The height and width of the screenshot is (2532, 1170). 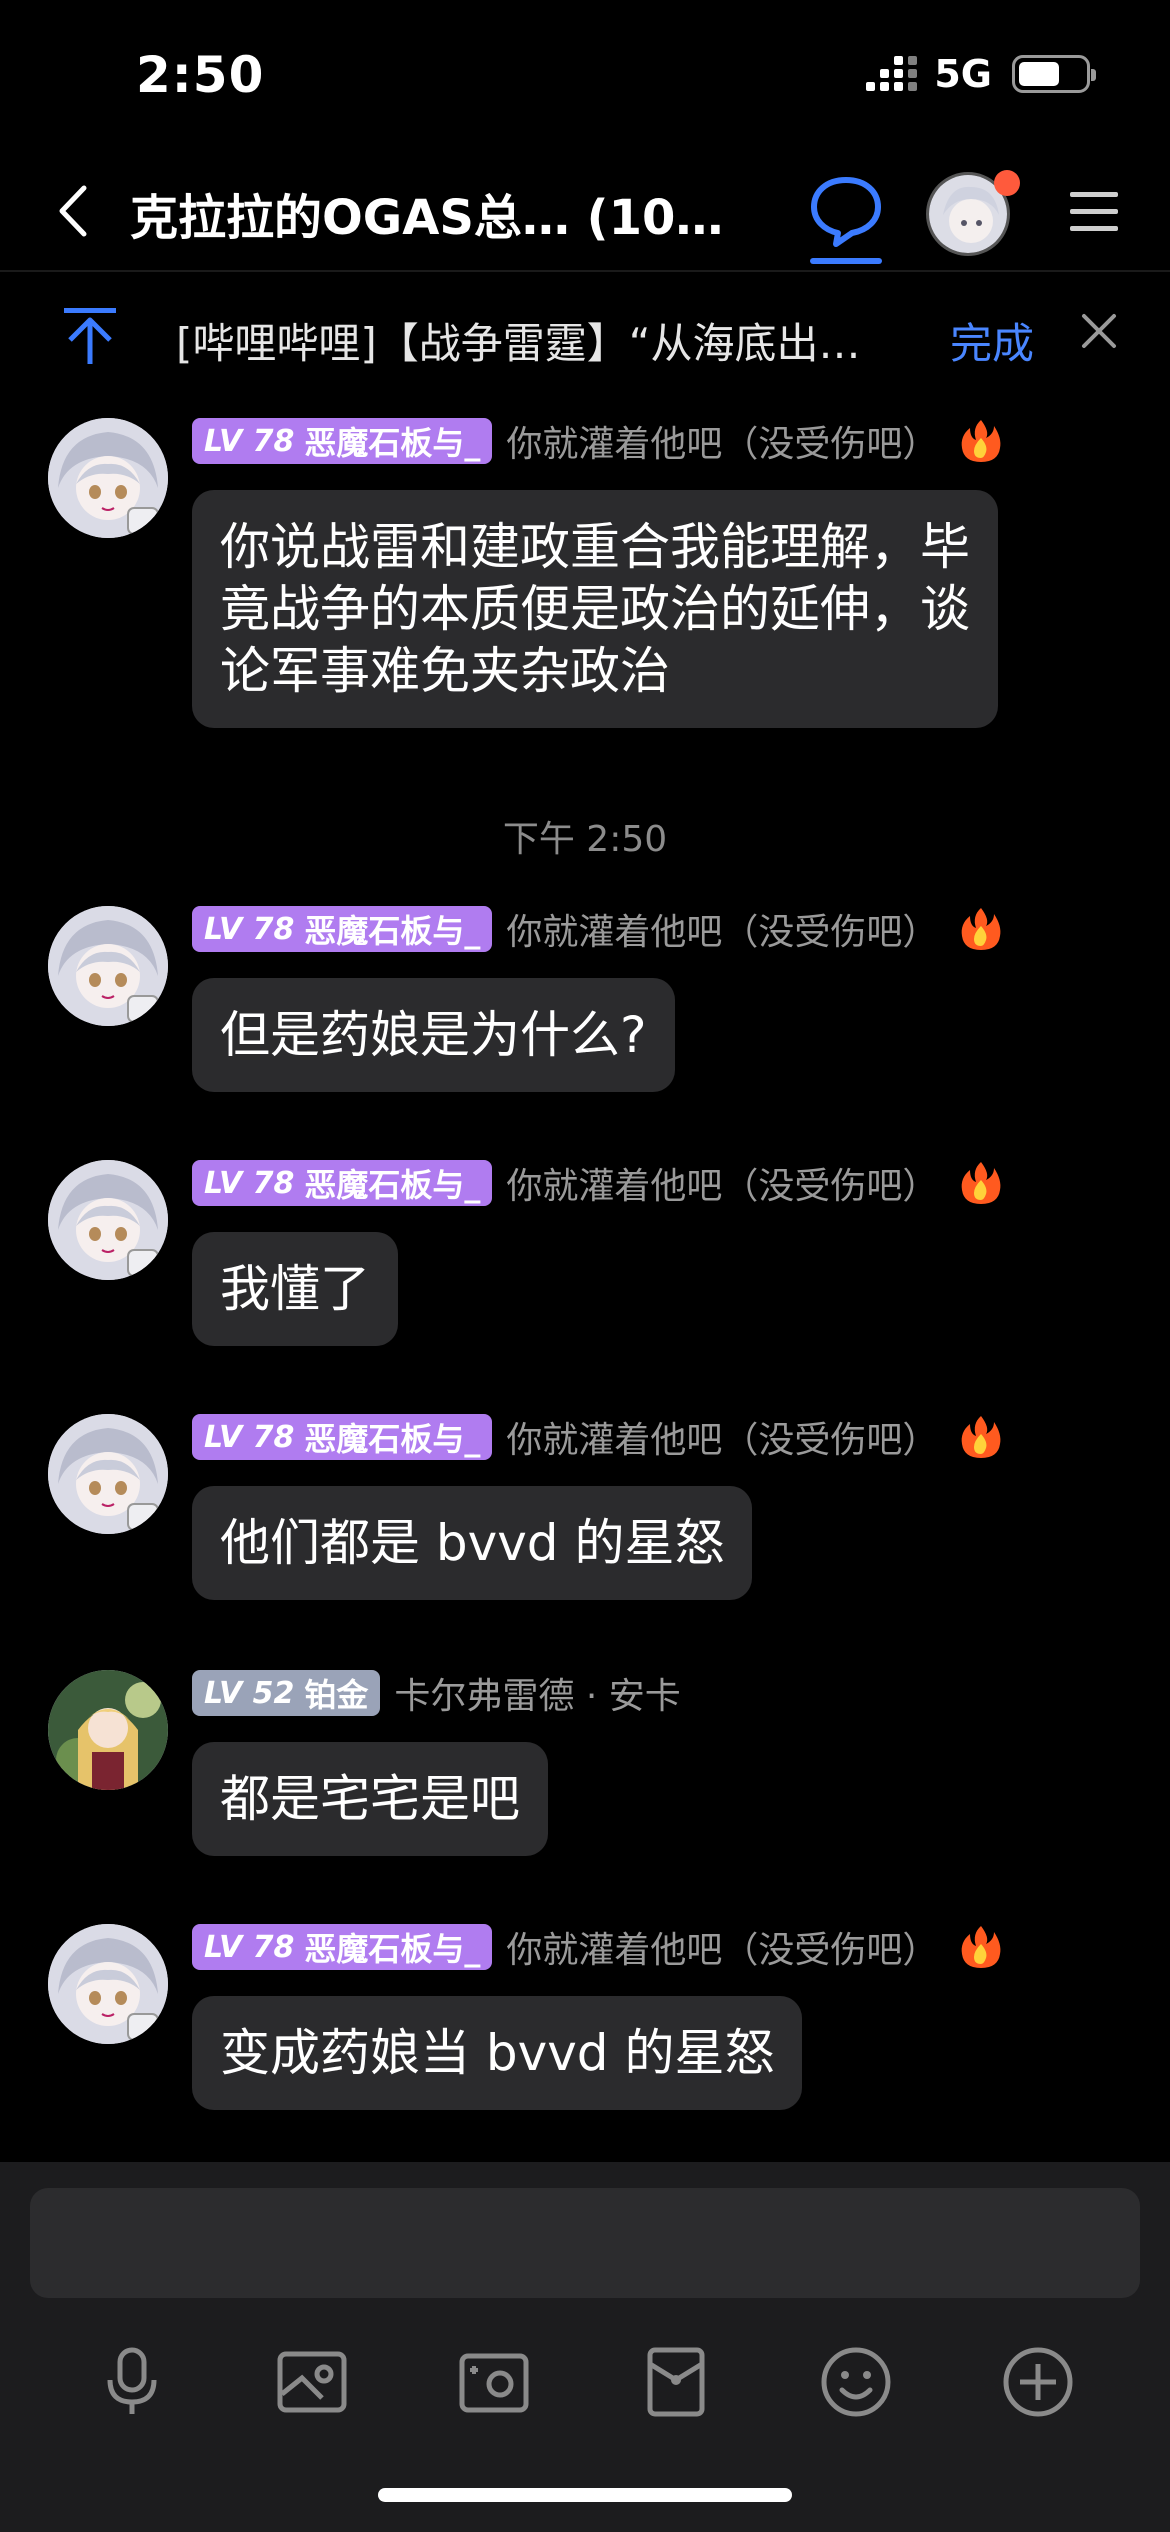 I want to click on red-packet-button, so click(x=676, y=2382).